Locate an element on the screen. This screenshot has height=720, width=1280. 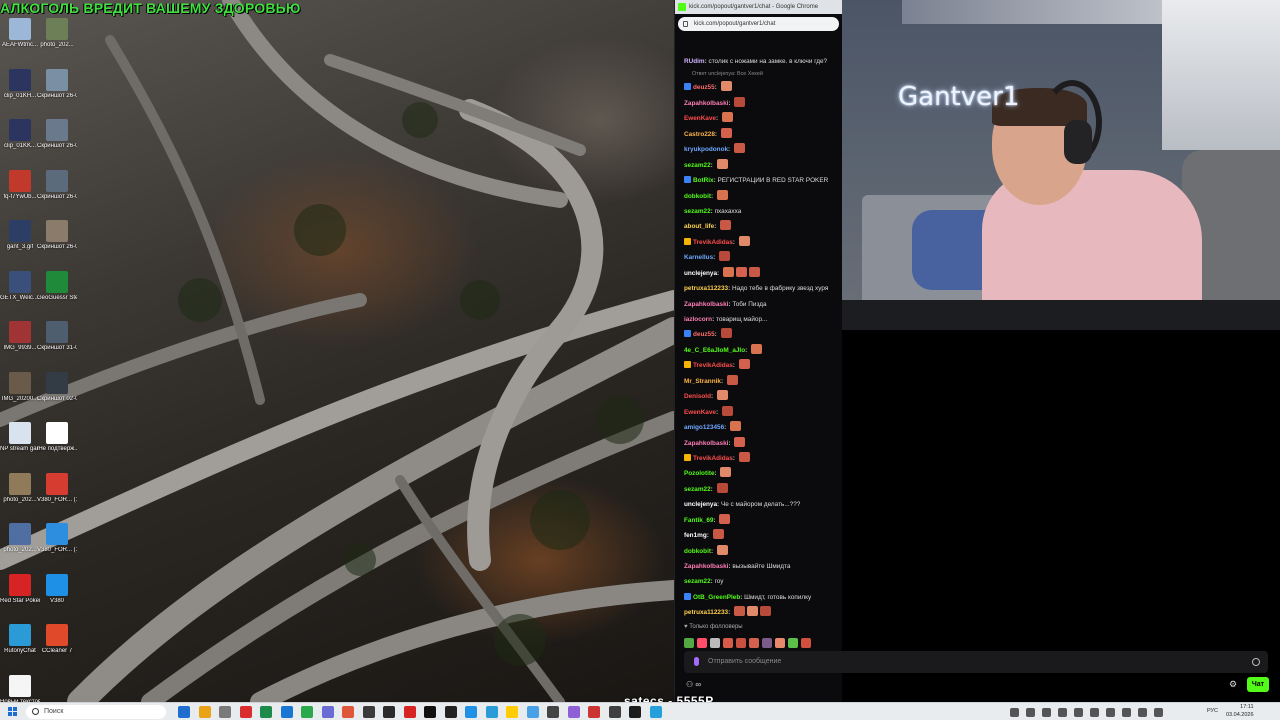
chat-message: BotRix: РЕГИСТРАЦИИ В RED STAR POKER is located at coordinates (759, 180).